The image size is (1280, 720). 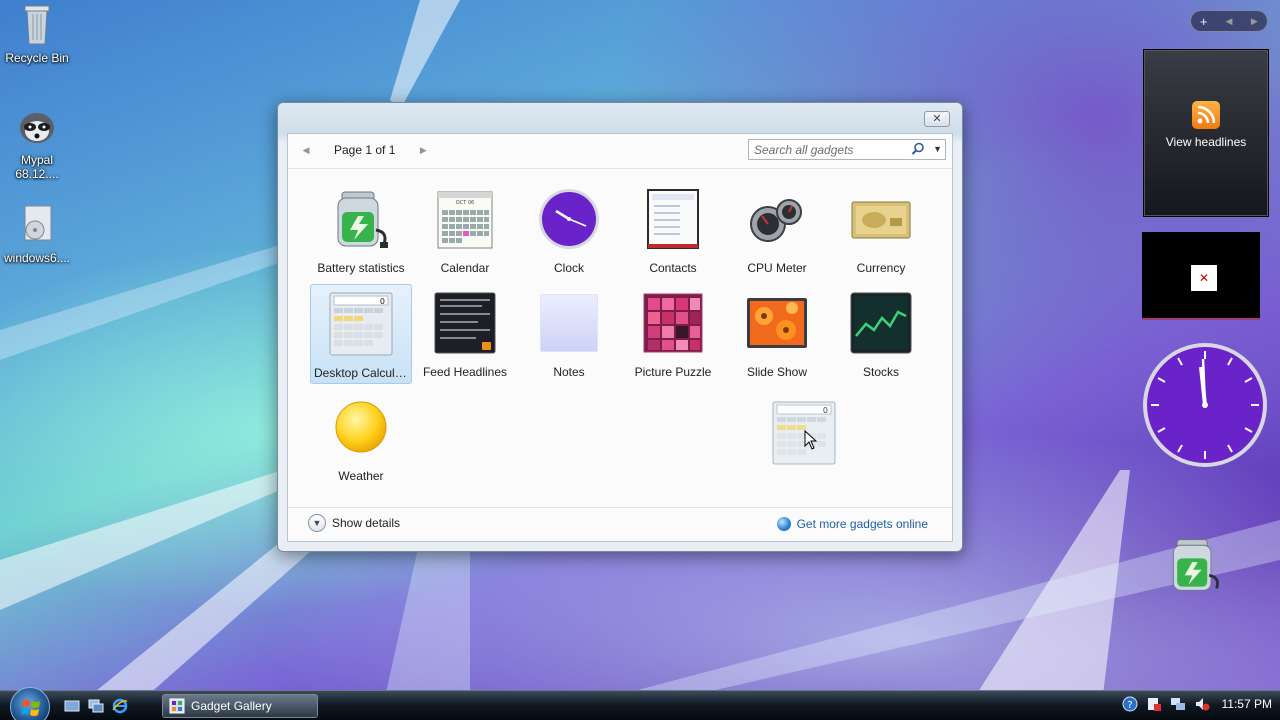 I want to click on show-details-button: ▼ Show details, so click(x=354, y=523).